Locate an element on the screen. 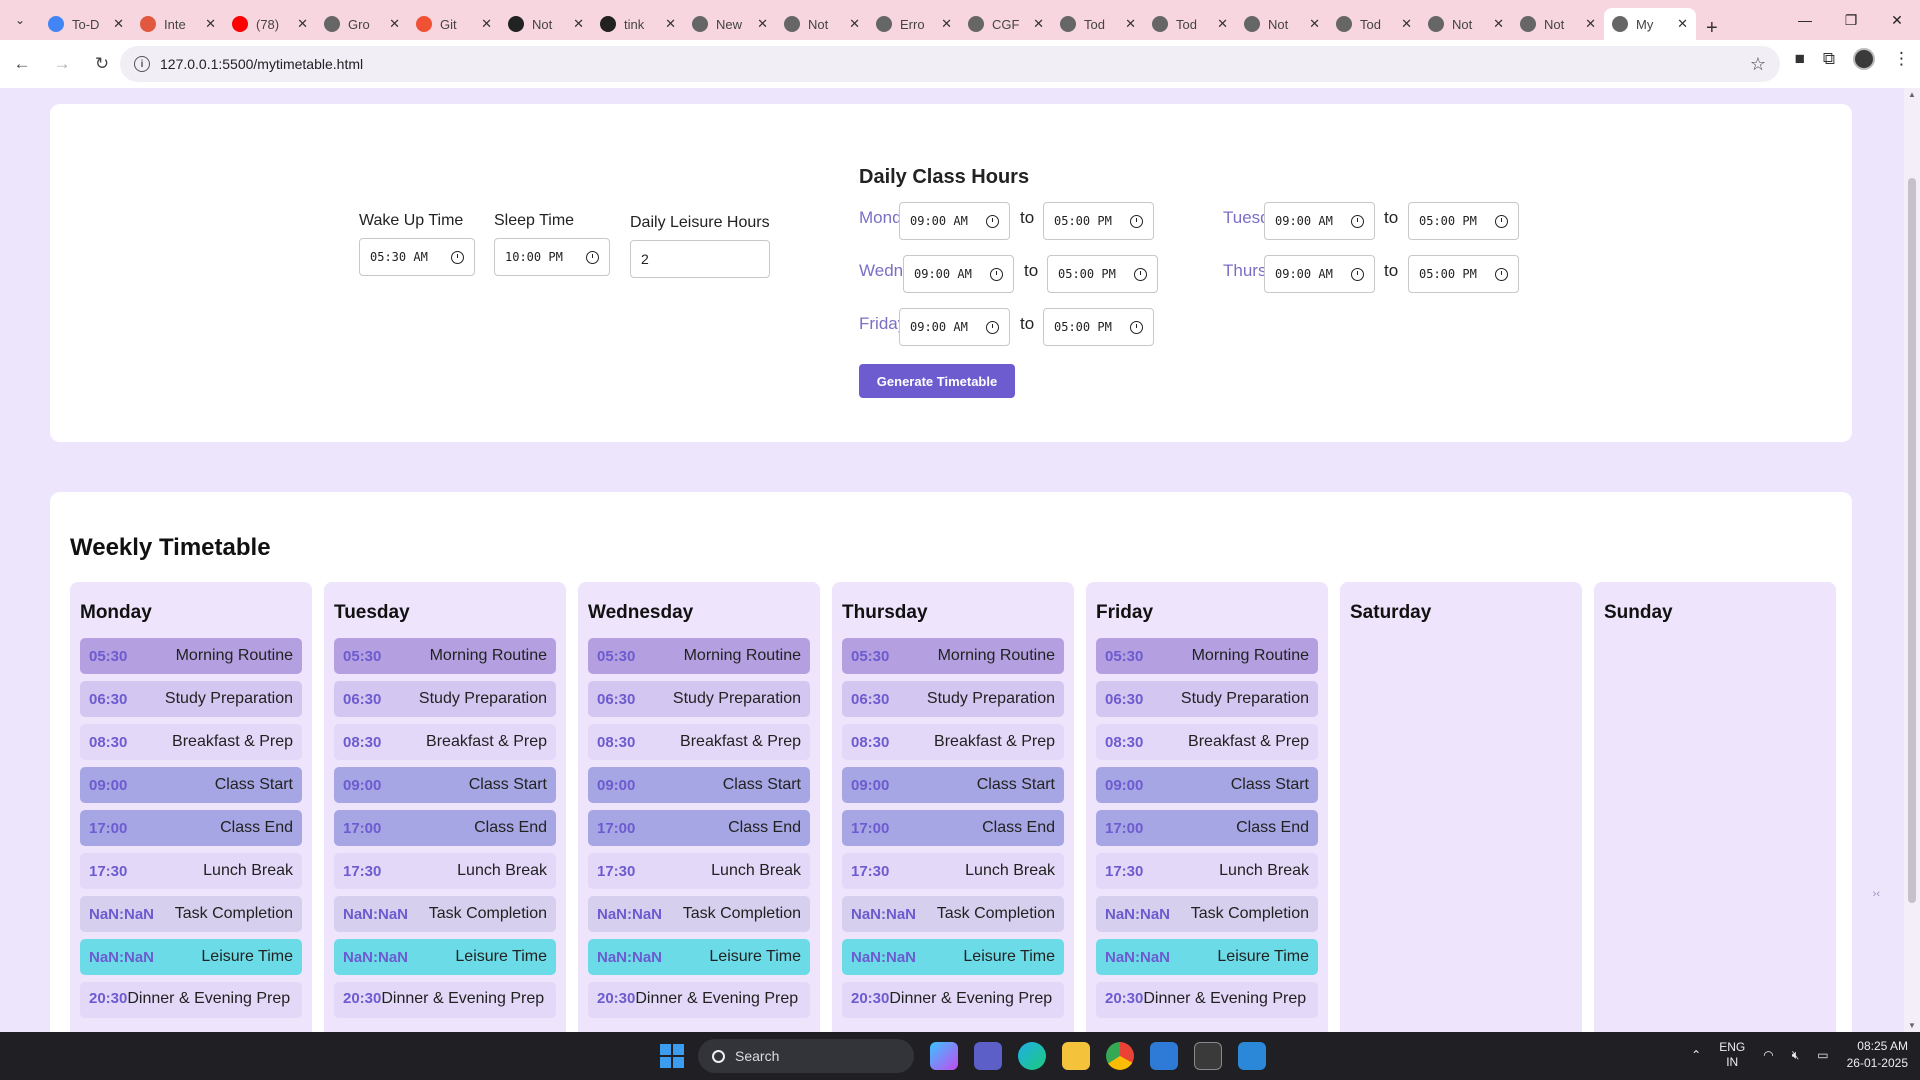 The image size is (1920, 1080). monday-end-input: 05:00 PM is located at coordinates (1098, 221).